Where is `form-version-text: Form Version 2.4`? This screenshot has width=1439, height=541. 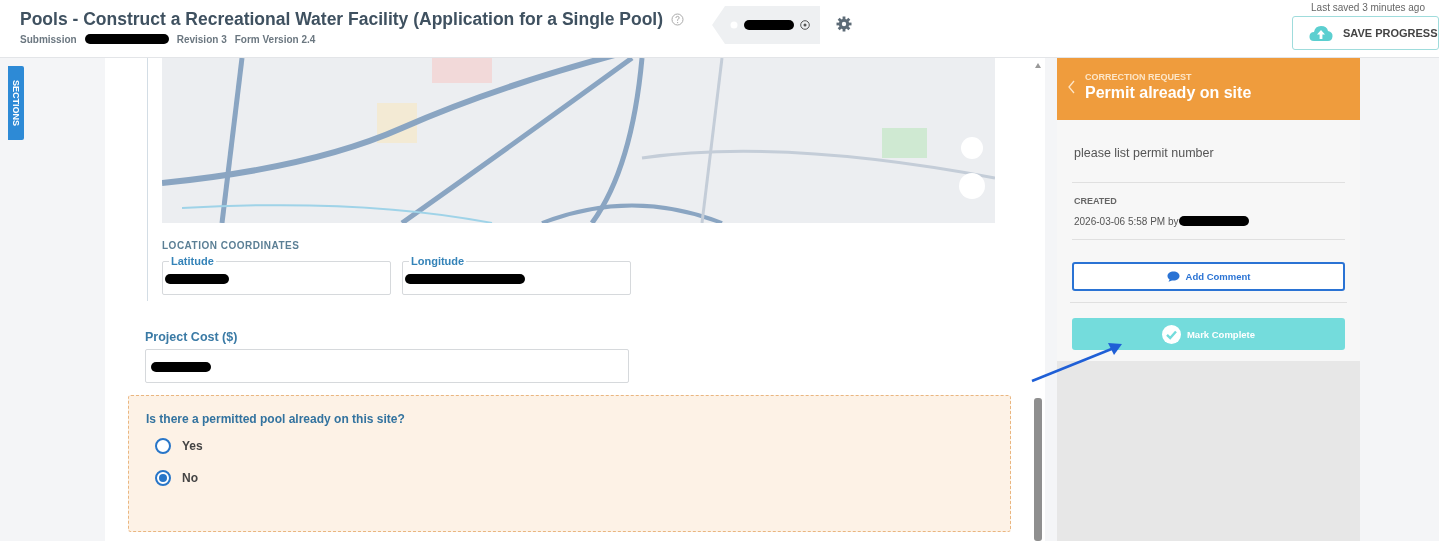 form-version-text: Form Version 2.4 is located at coordinates (275, 39).